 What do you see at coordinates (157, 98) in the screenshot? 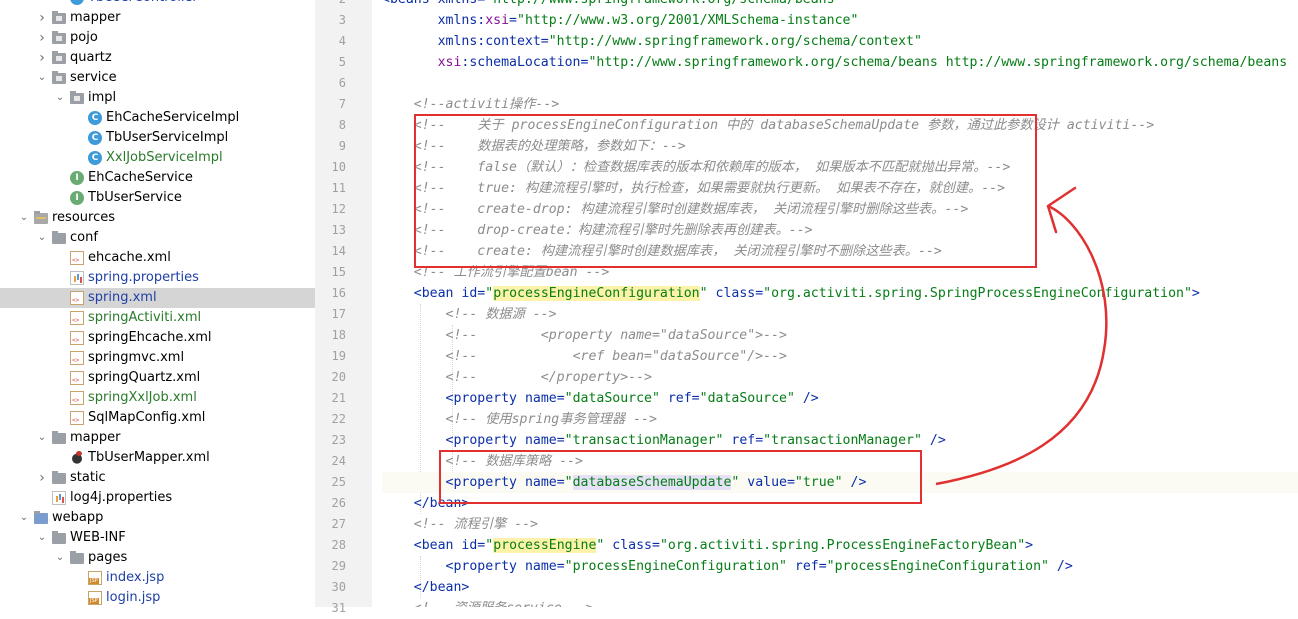
I see `tree-item: ⌄ impl` at bounding box center [157, 98].